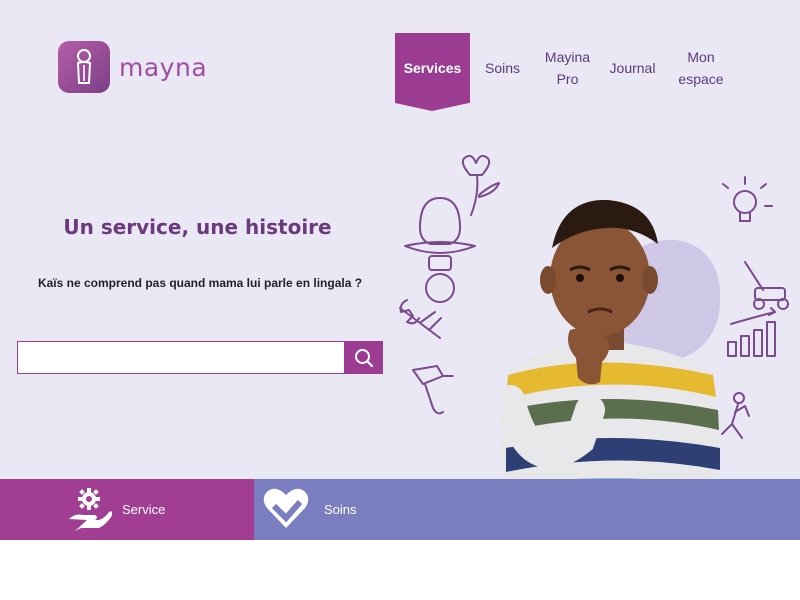 This screenshot has height=600, width=800. Describe the element at coordinates (751, 332) in the screenshot. I see `growth-chart-icon` at that location.